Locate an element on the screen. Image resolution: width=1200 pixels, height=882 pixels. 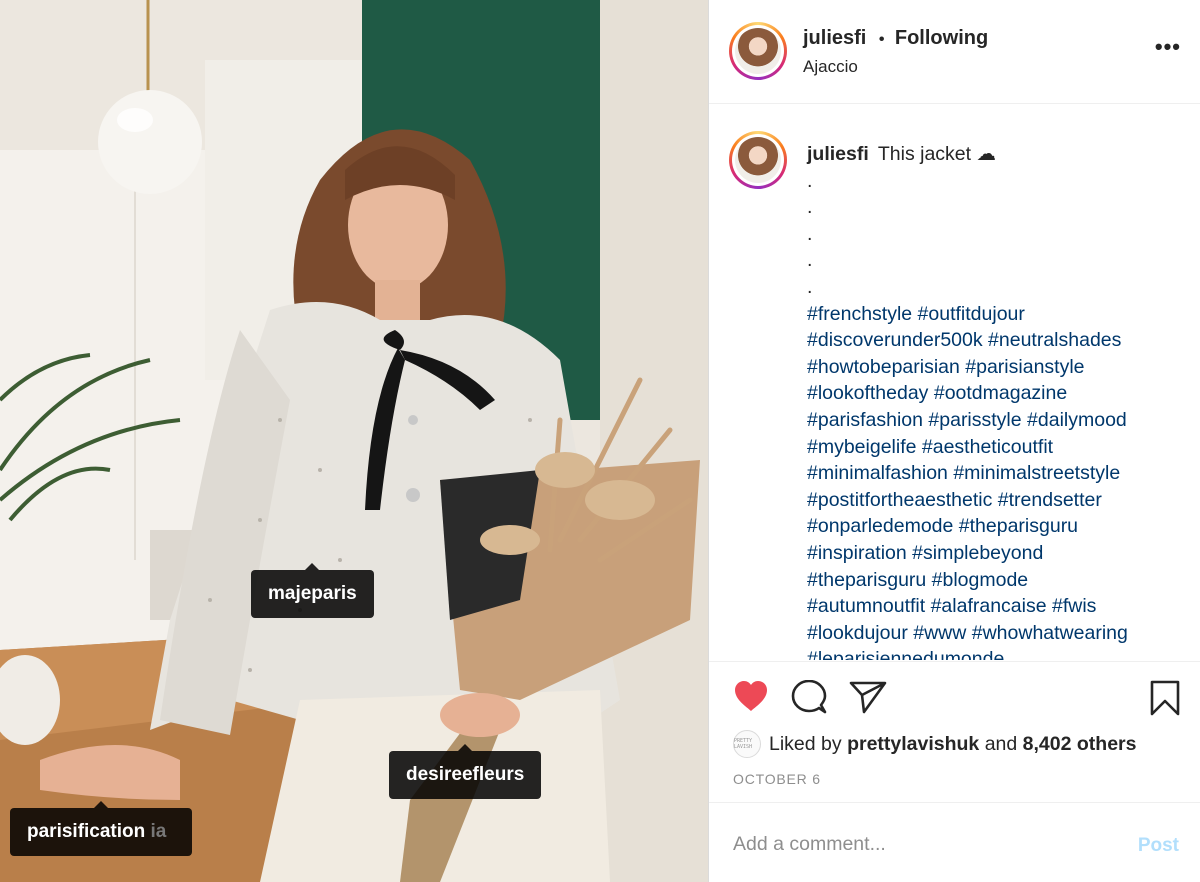
comment-icon is located at coordinates (809, 697).